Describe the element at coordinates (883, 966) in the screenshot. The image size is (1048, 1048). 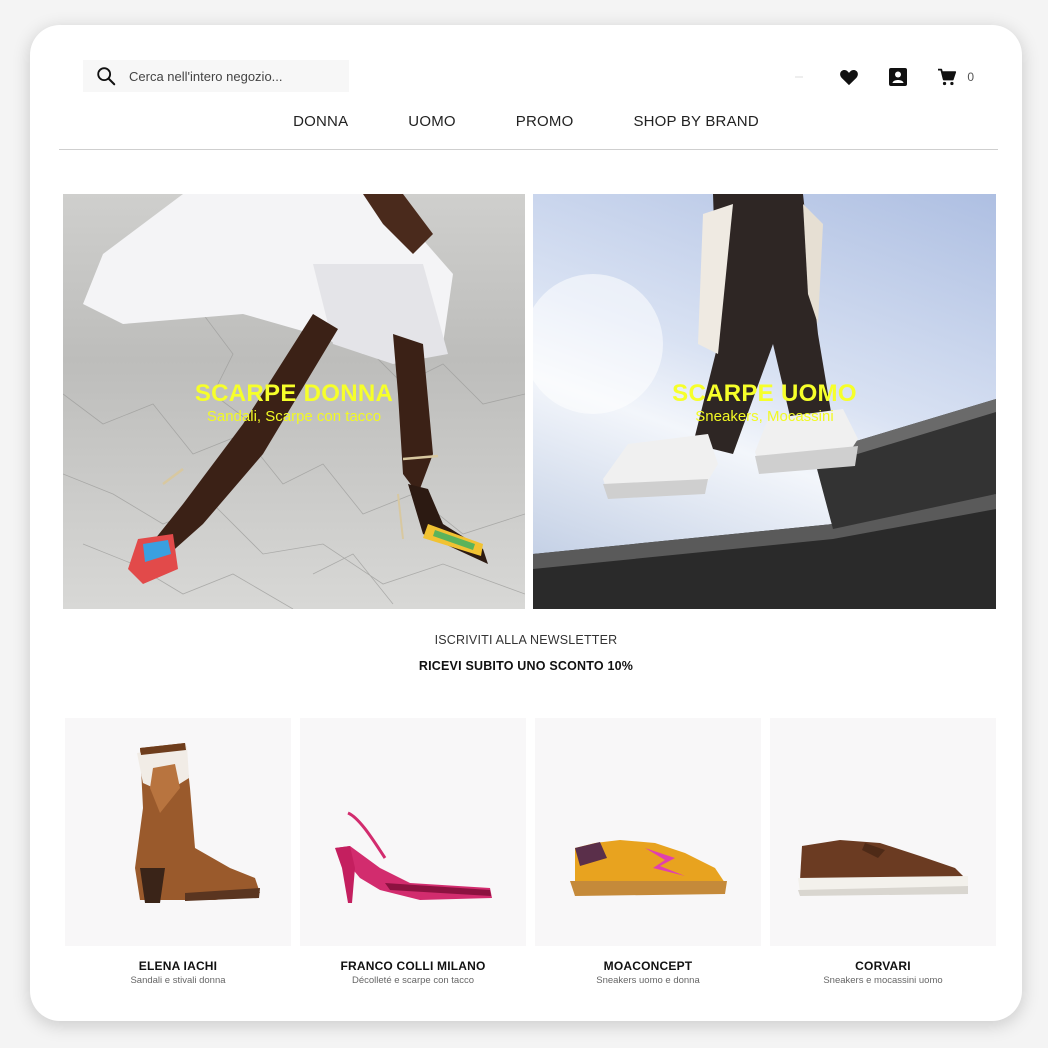
I see `brand-name: CORVARI` at that location.